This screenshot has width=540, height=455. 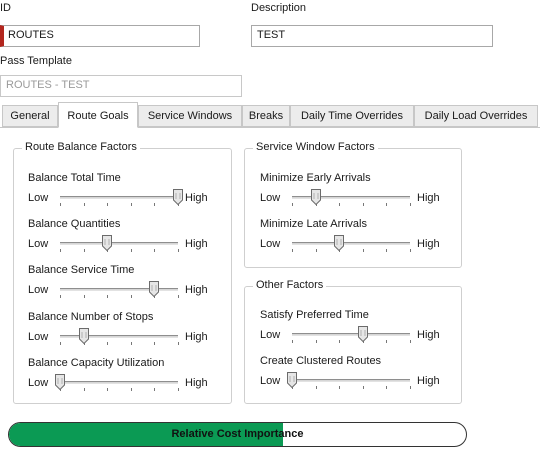 What do you see at coordinates (476, 116) in the screenshot?
I see `tab-daily-load-overrides: Daily Load Overrides` at bounding box center [476, 116].